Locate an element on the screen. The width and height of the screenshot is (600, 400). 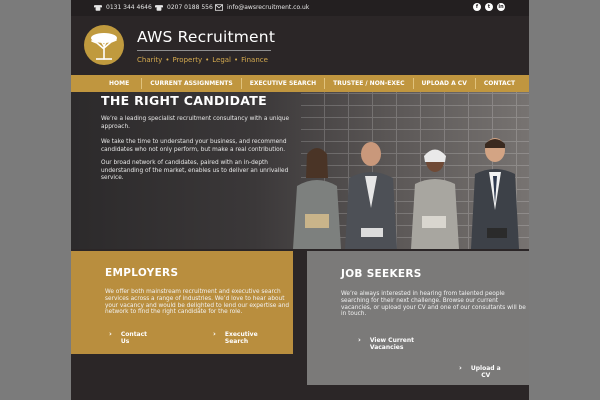
team-photo is located at coordinates (406, 193).